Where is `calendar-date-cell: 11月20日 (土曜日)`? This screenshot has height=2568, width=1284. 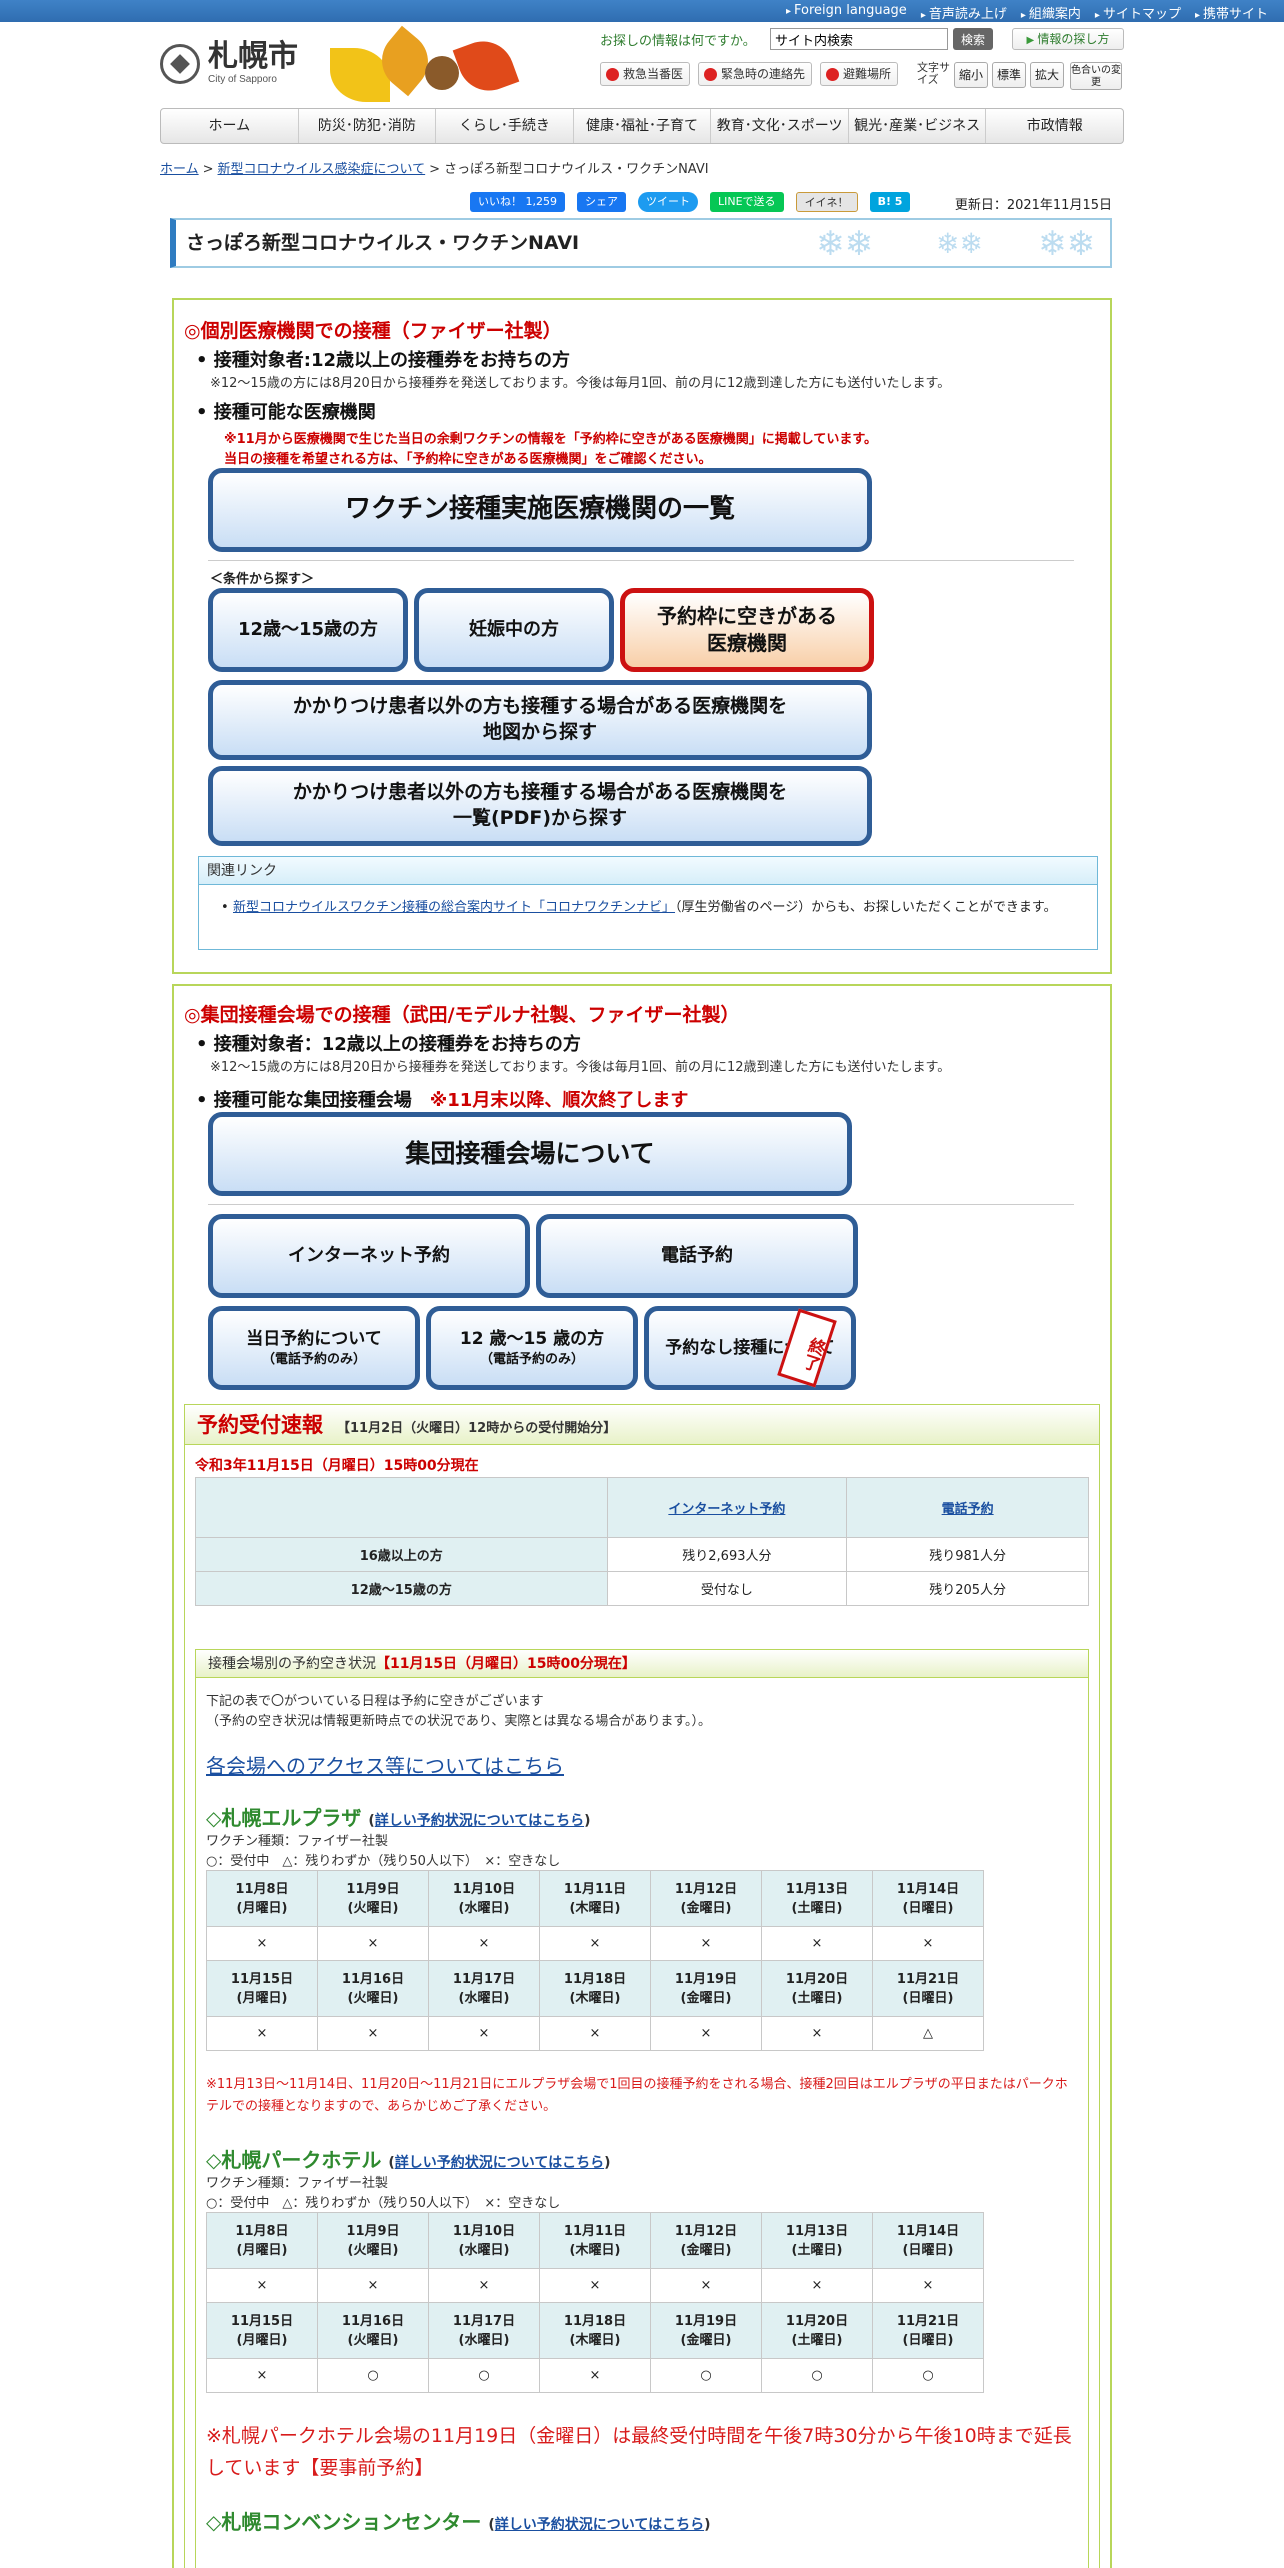
calendar-date-cell: 11月20日 (土曜日) is located at coordinates (817, 2330).